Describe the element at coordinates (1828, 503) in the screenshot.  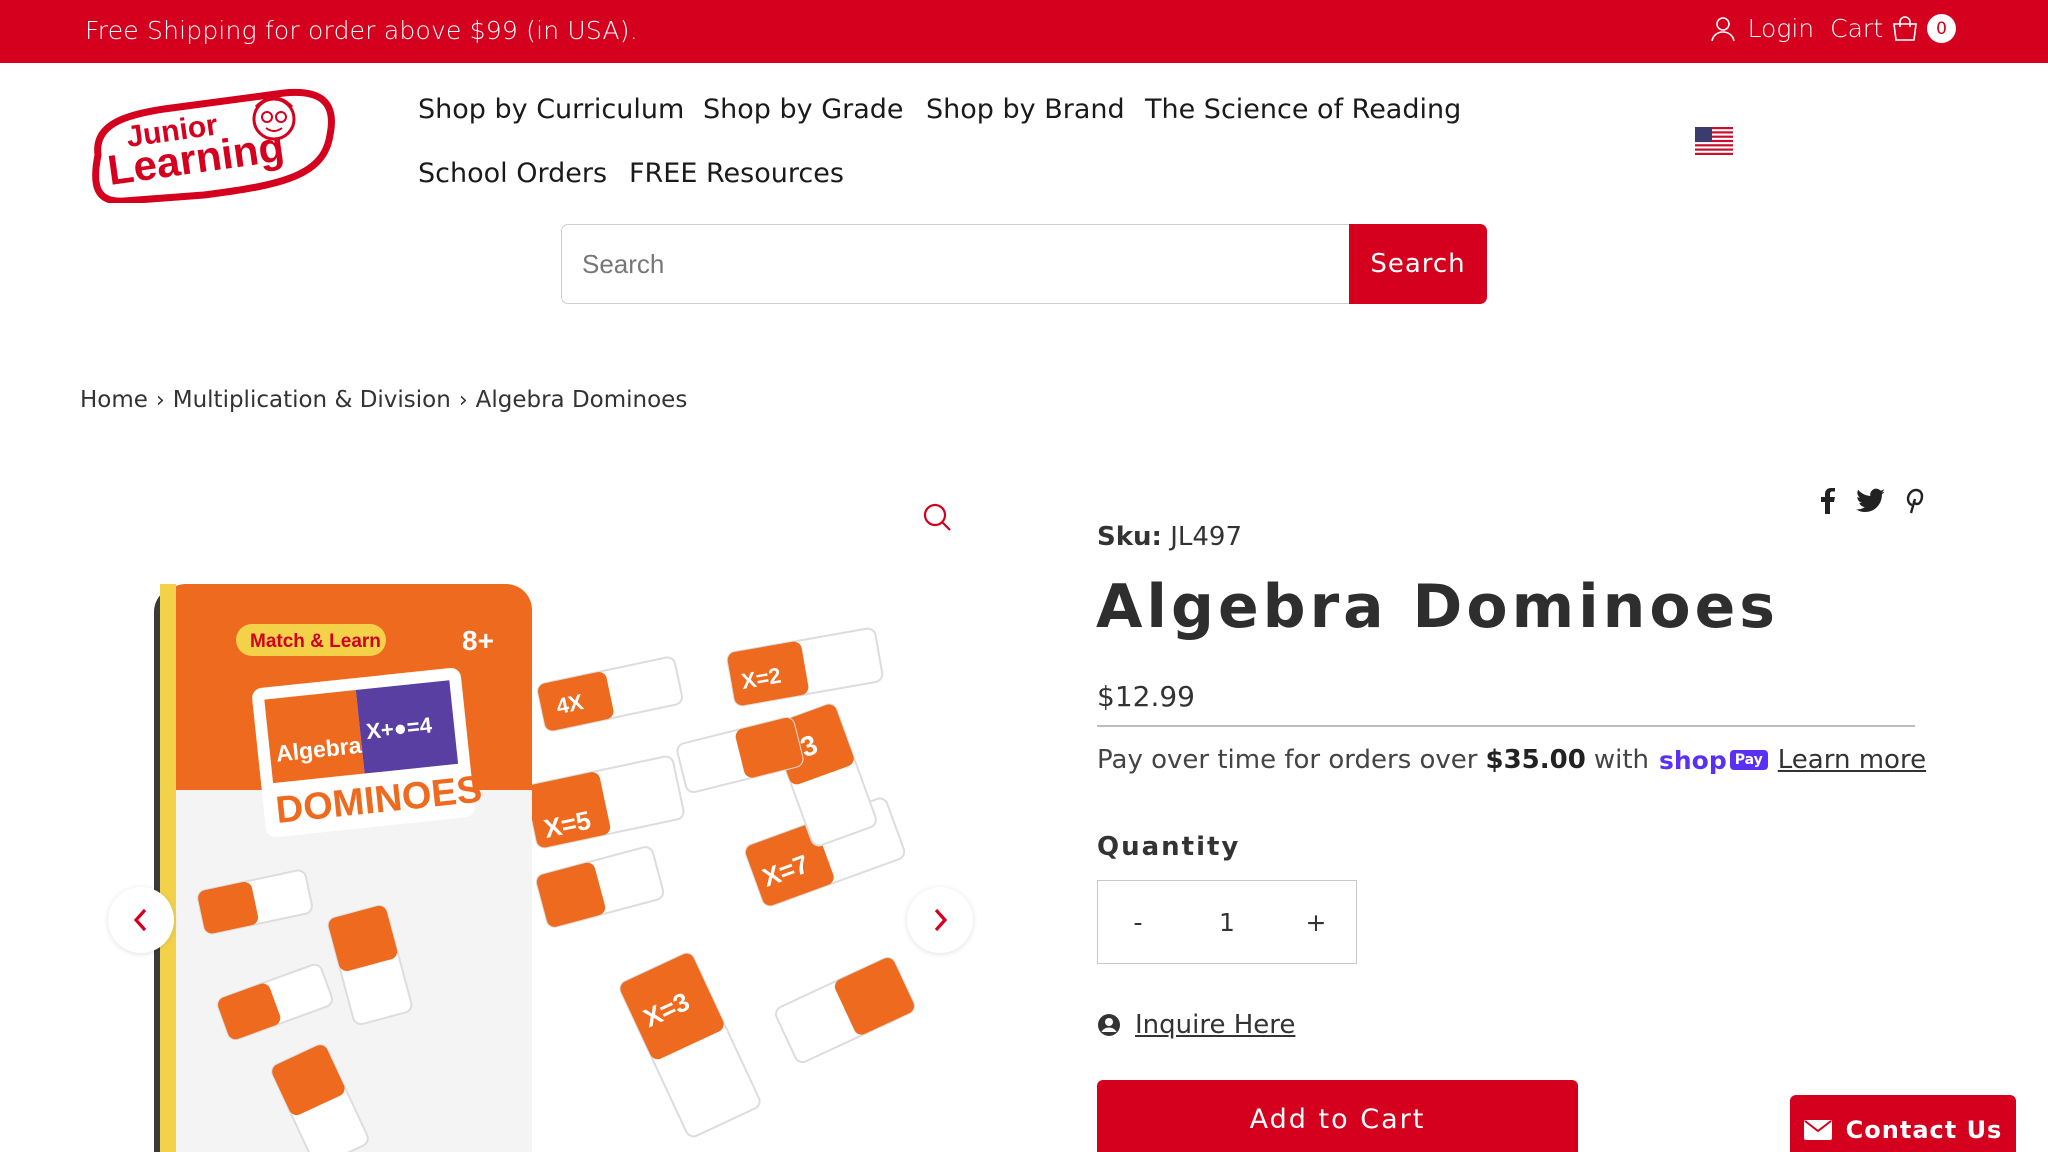
I see `facebook-icon` at that location.